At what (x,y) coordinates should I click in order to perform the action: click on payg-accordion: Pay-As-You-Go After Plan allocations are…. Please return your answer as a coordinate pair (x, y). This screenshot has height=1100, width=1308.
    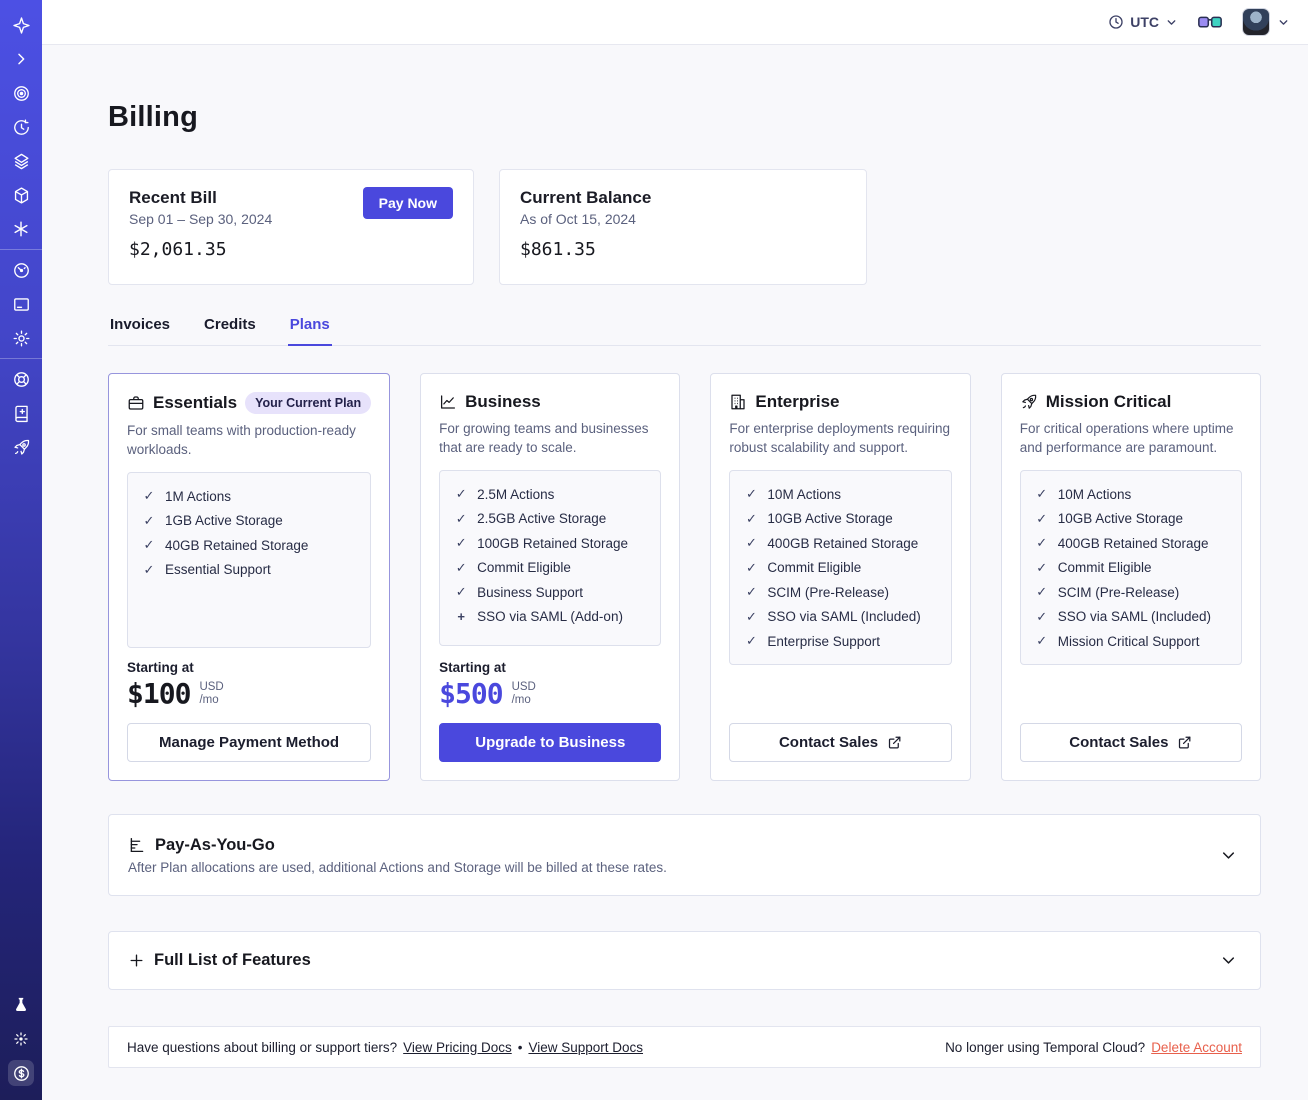
    Looking at the image, I should click on (684, 855).